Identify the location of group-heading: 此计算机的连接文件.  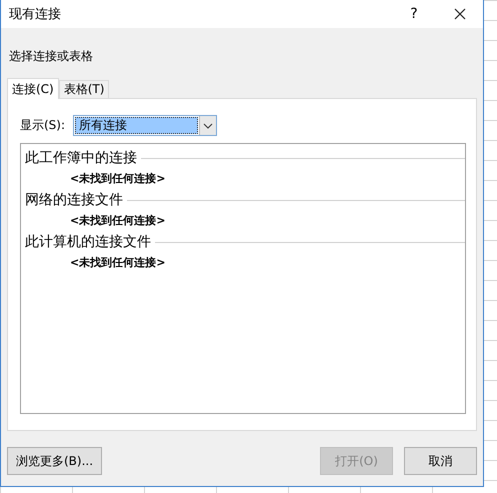
(88, 242).